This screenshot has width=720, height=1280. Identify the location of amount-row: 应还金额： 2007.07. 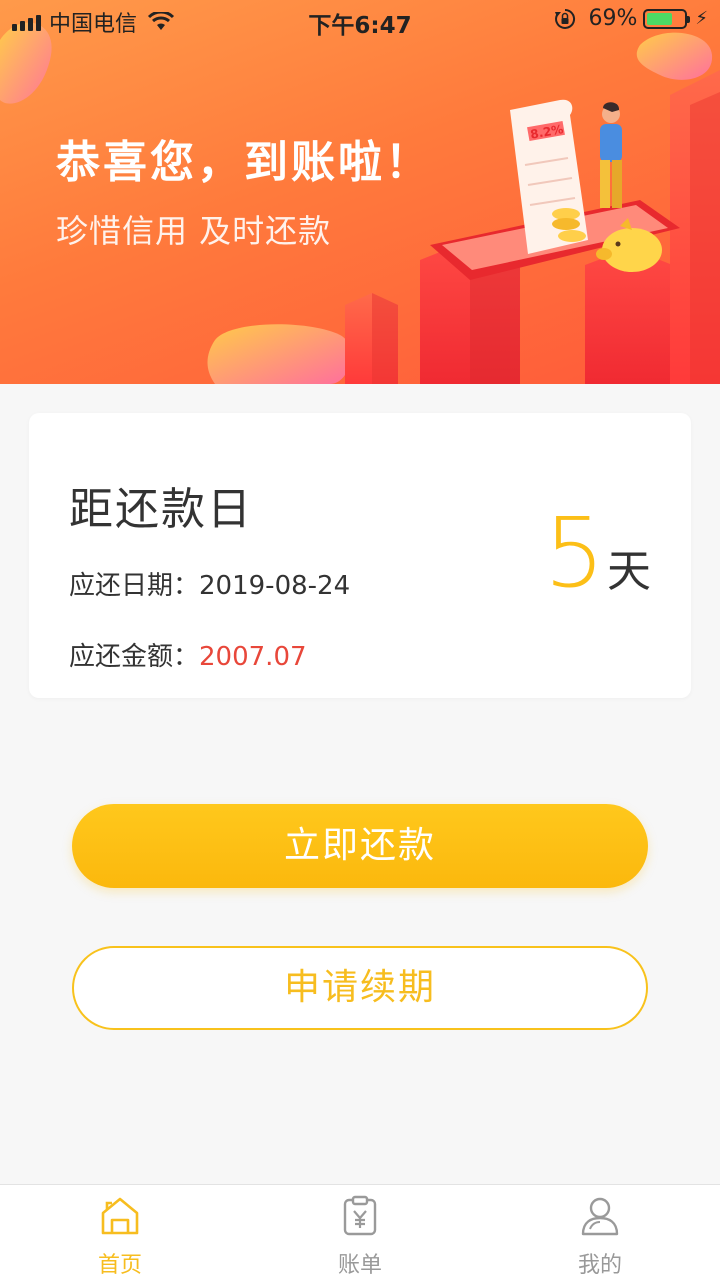
(188, 654).